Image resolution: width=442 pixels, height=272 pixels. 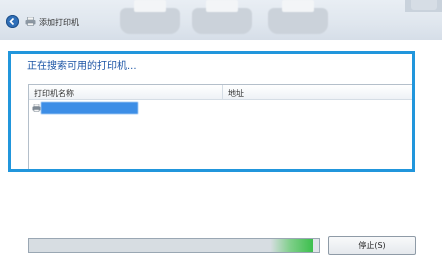 I want to click on column-header-address: 地址, so click(x=236, y=93).